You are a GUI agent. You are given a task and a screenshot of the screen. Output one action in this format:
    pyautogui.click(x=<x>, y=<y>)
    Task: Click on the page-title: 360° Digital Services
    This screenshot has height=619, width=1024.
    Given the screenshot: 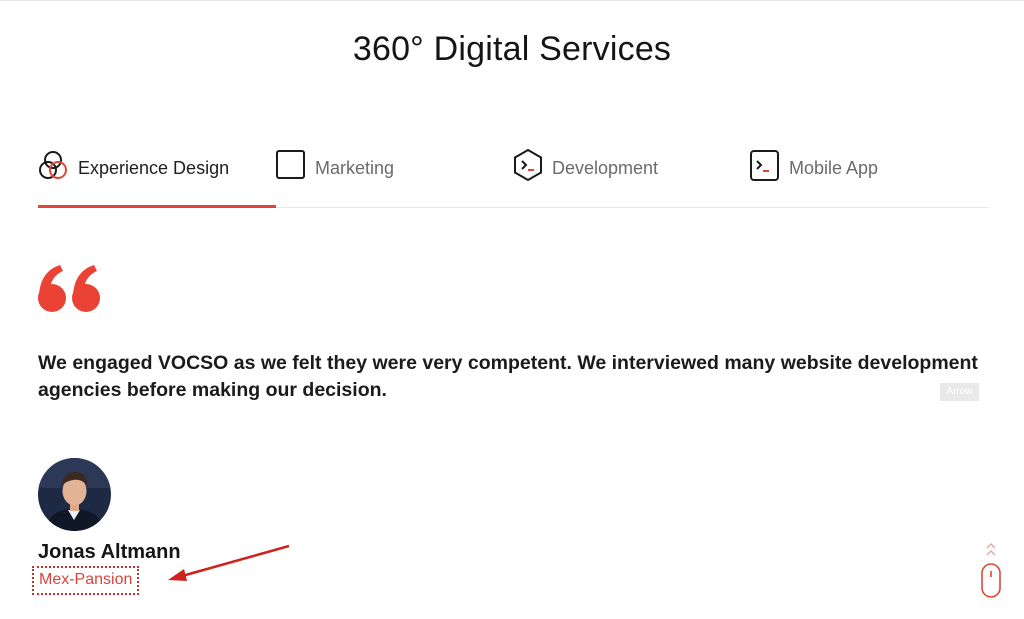 What is the action you would take?
    pyautogui.click(x=512, y=49)
    